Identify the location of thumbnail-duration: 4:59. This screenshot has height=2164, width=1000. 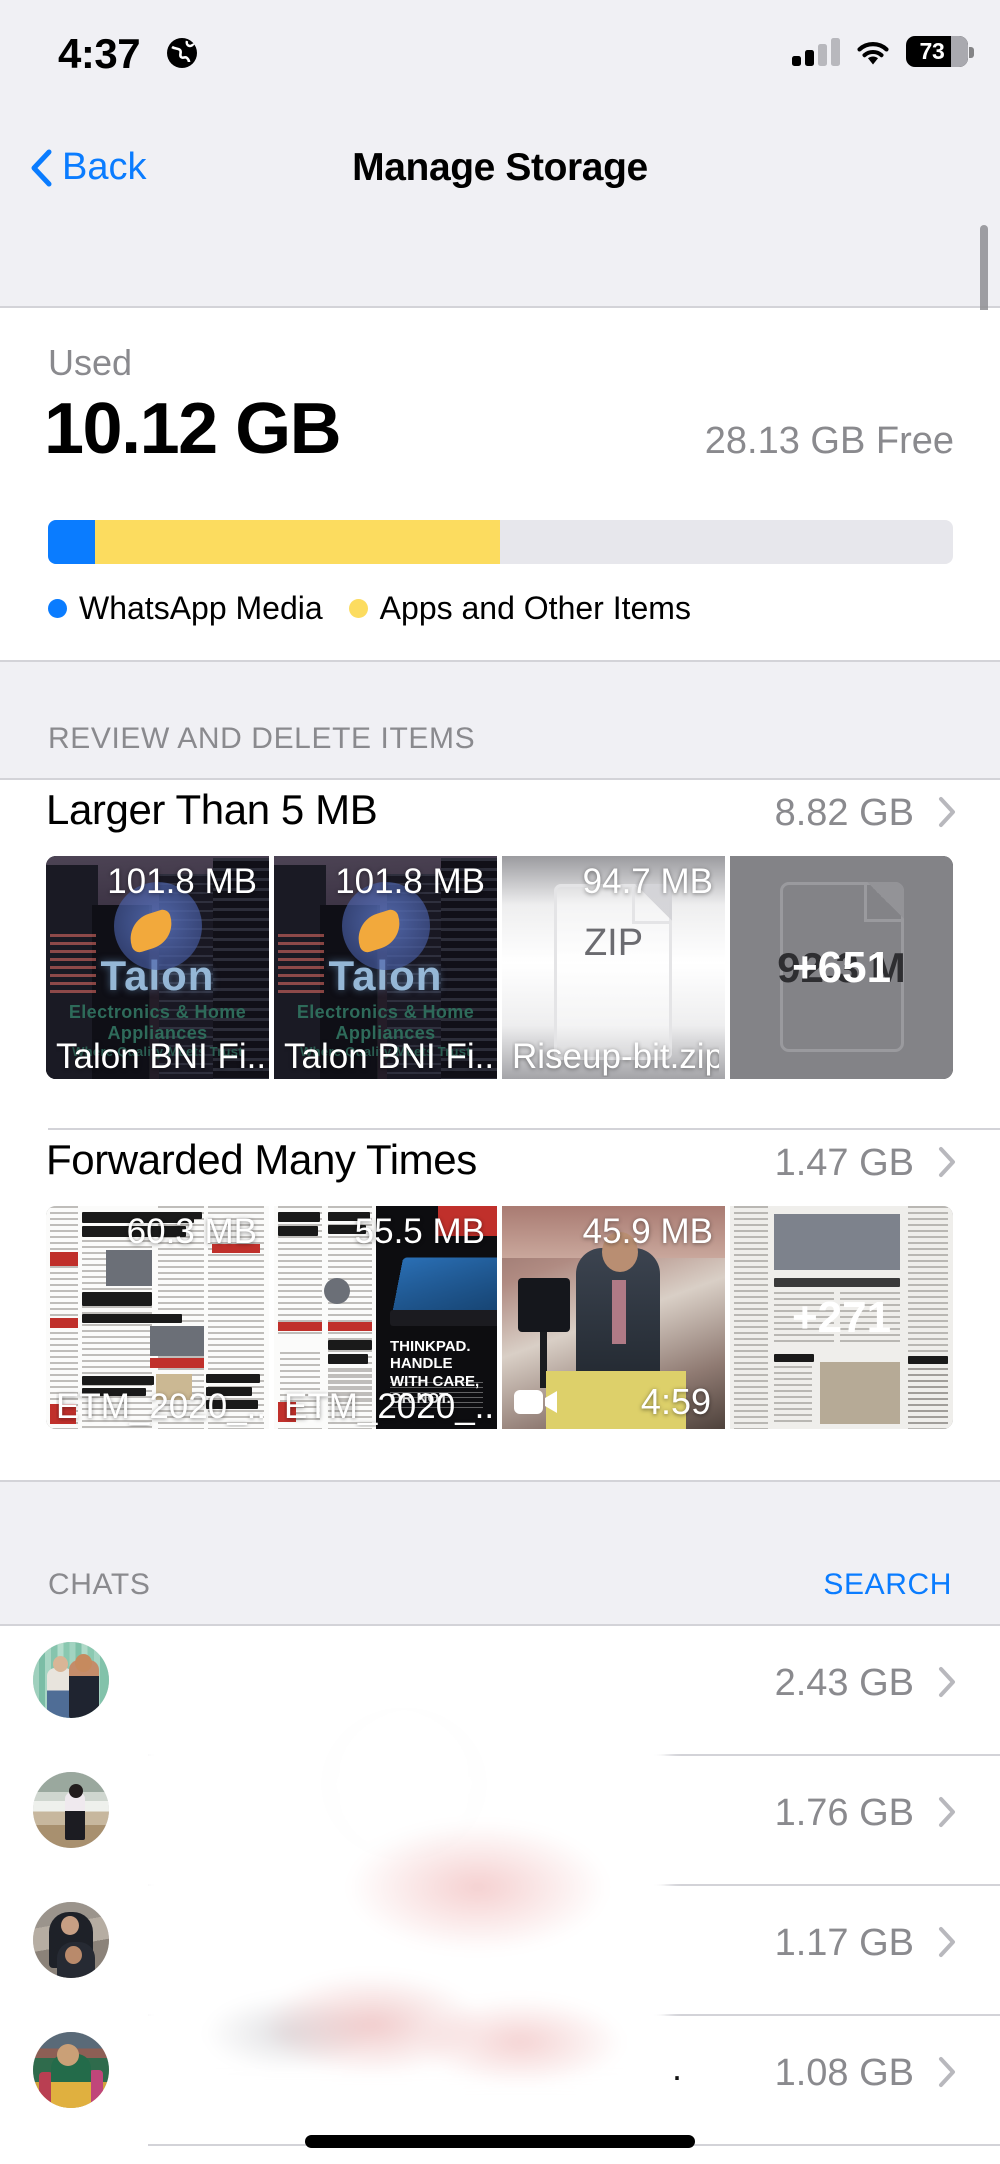
(675, 1401).